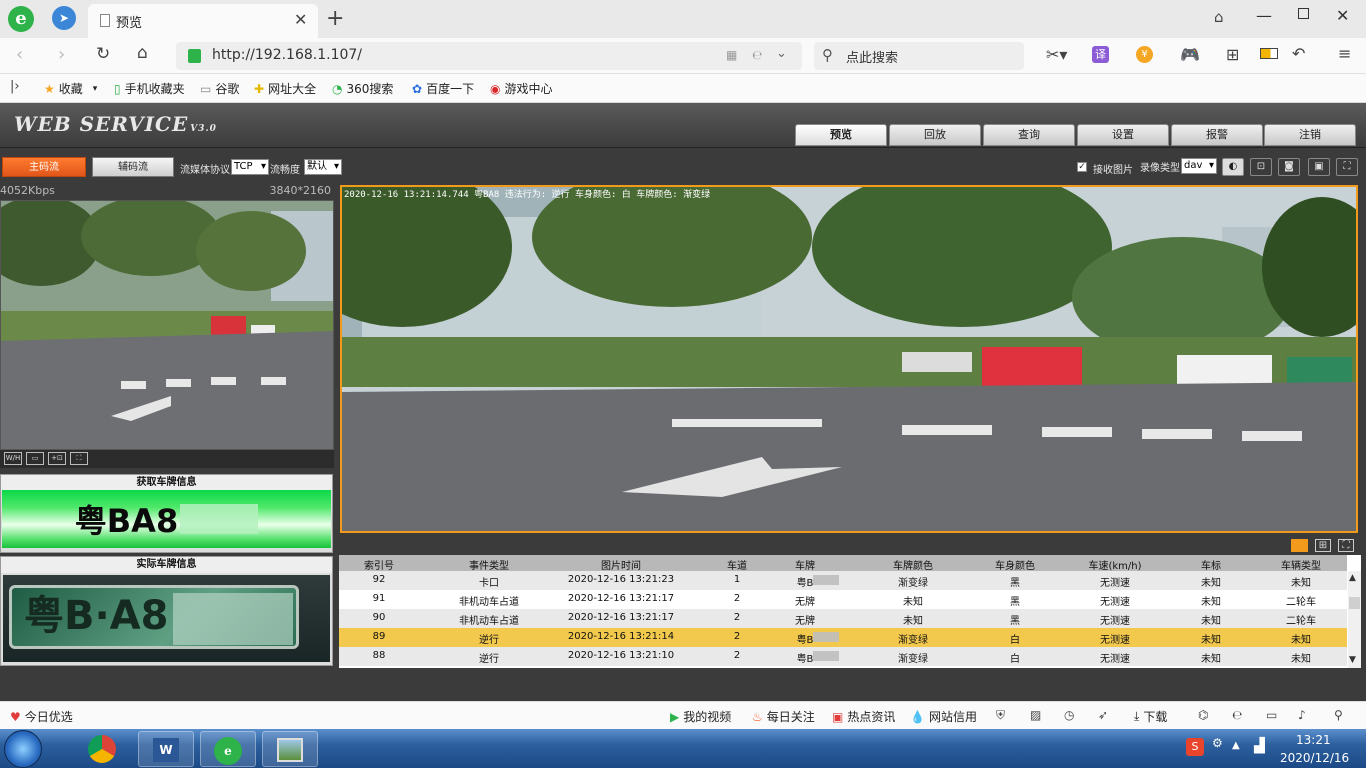 This screenshot has width=1366, height=768. I want to click on start-button, so click(23, 749).